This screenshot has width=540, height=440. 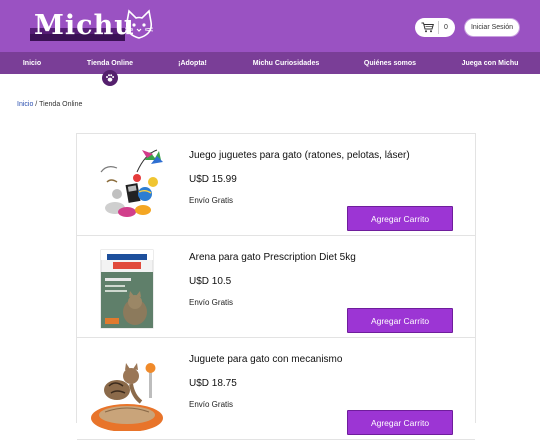 I want to click on breadcrumb-home-link: Inicio, so click(x=25, y=104).